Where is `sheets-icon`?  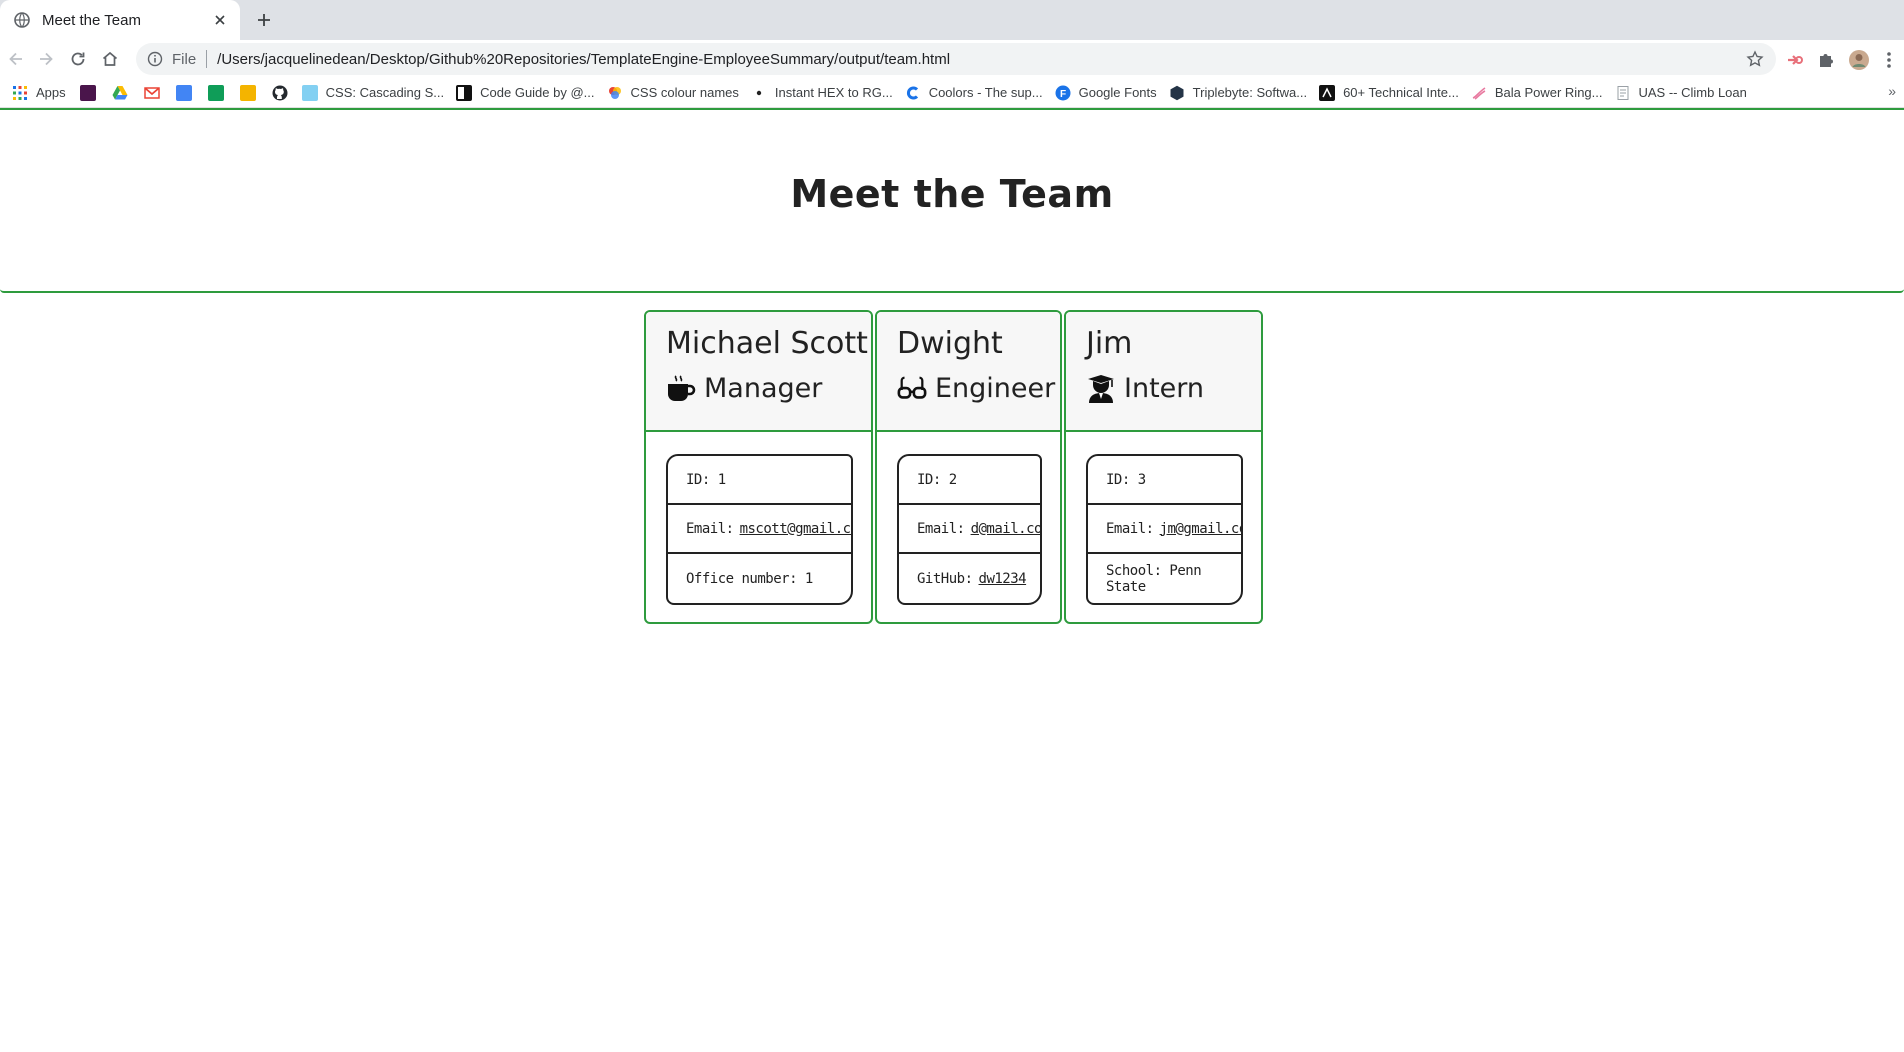
sheets-icon is located at coordinates (215, 92).